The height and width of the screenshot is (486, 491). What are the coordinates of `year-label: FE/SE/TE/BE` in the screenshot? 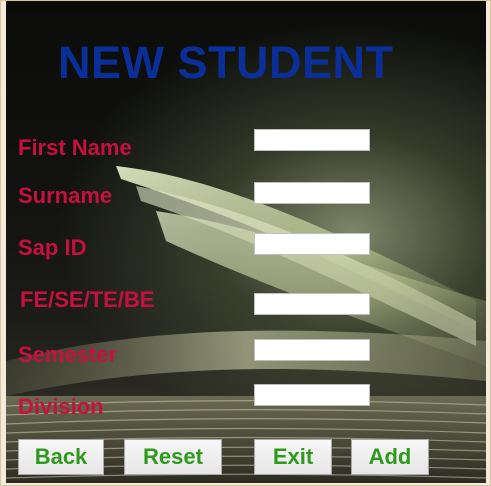 It's located at (87, 299).